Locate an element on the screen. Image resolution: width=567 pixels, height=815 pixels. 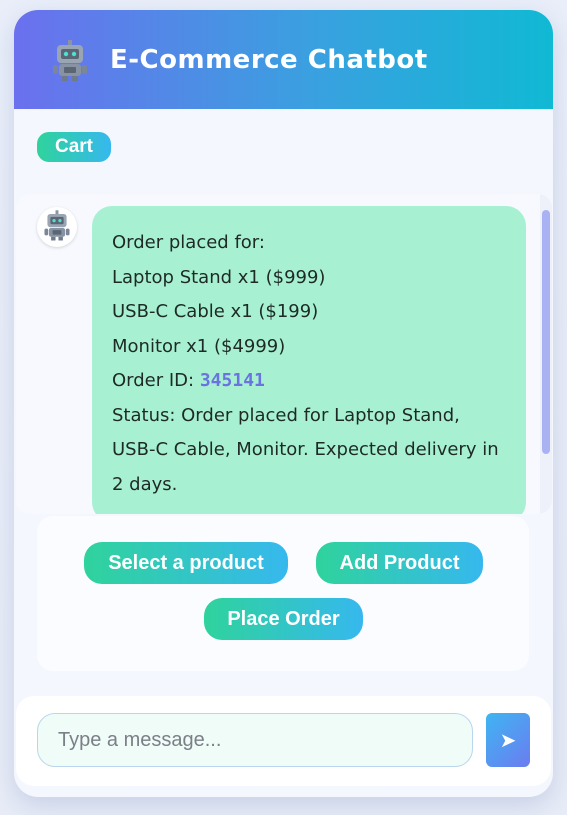
cart-button: Cart is located at coordinates (74, 147).